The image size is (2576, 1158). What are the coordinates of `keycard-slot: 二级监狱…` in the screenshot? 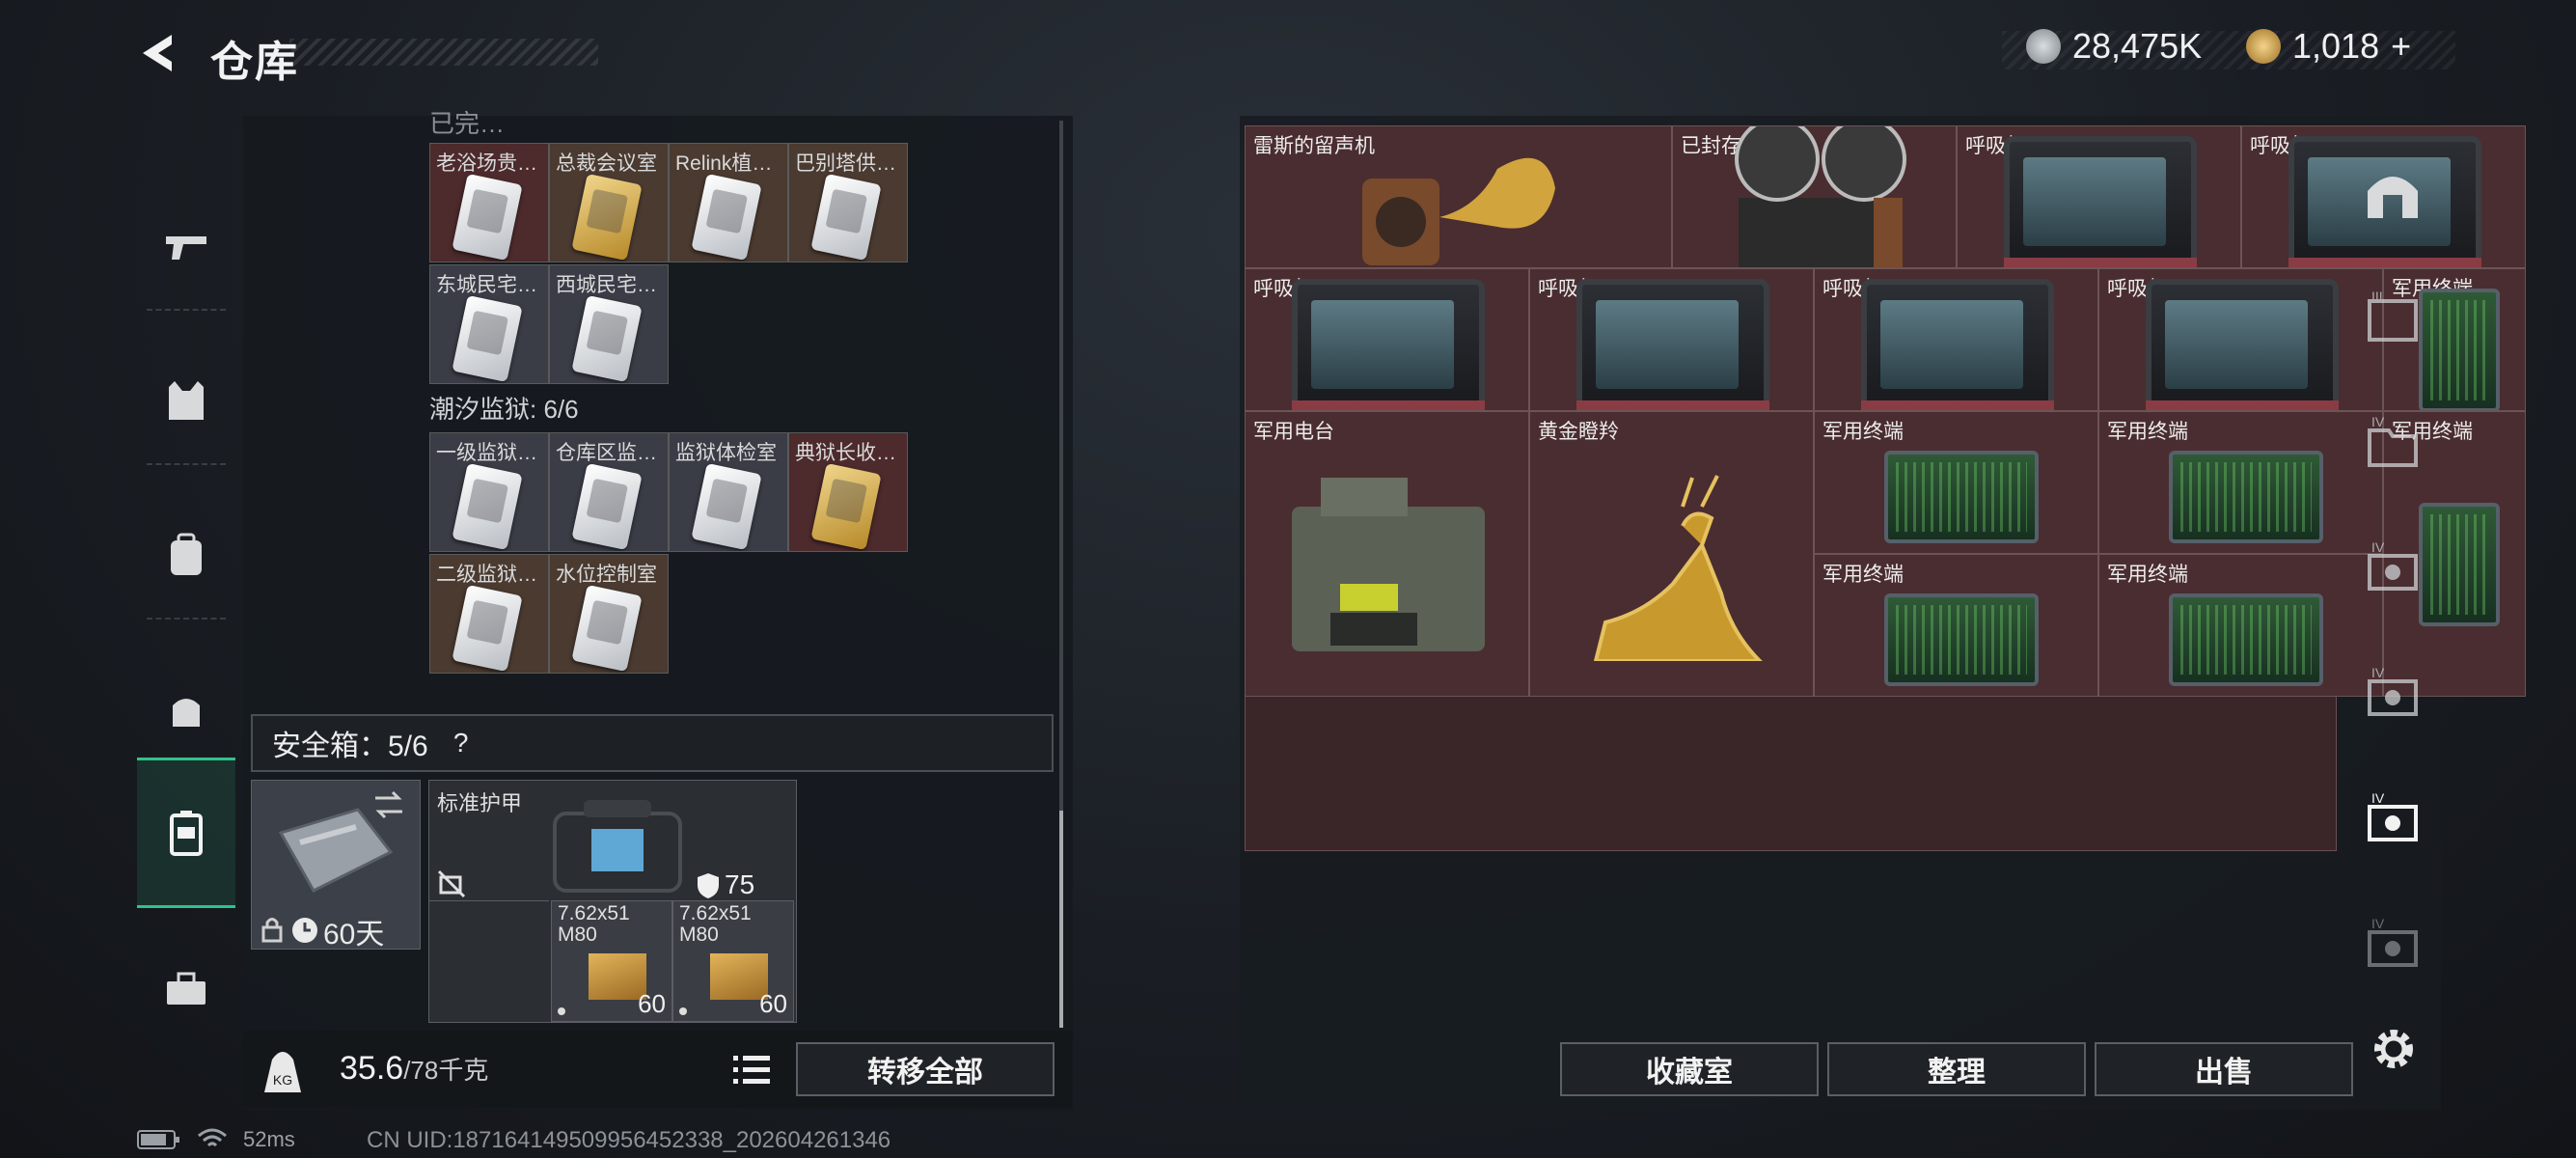 It's located at (489, 614).